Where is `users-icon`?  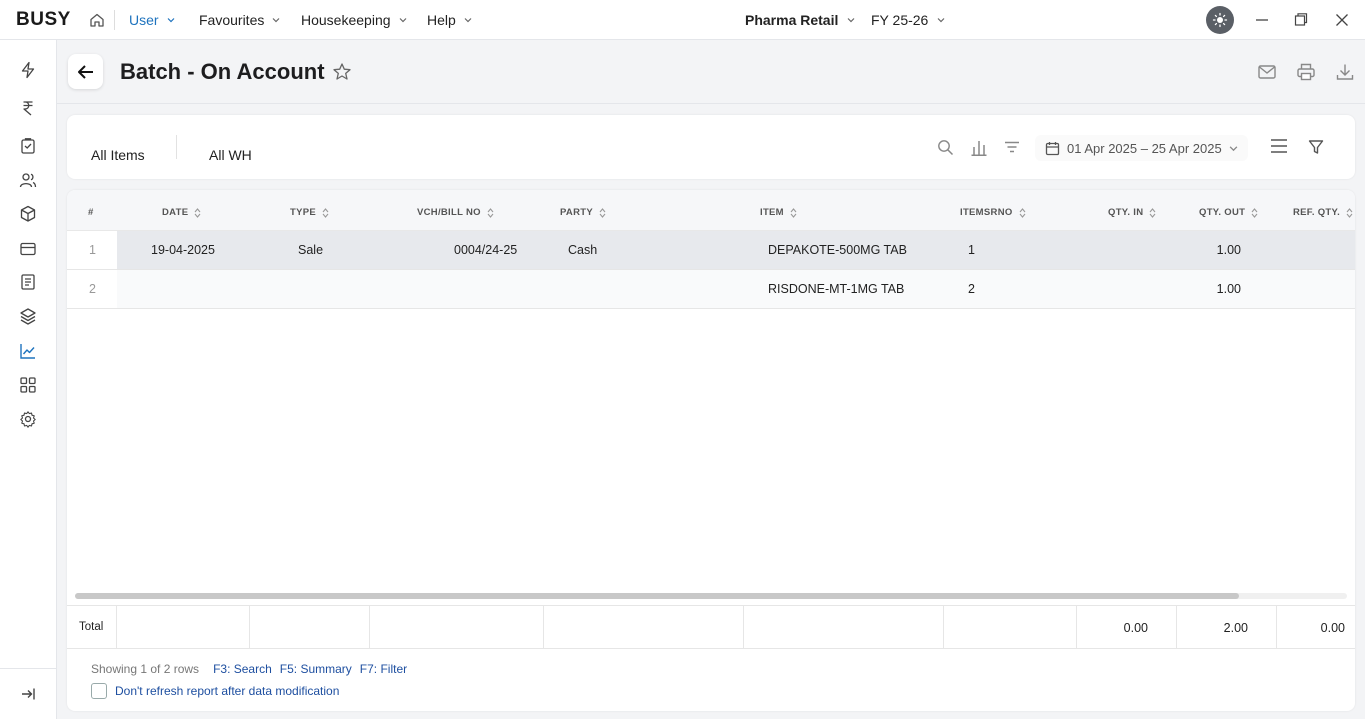 users-icon is located at coordinates (28, 180).